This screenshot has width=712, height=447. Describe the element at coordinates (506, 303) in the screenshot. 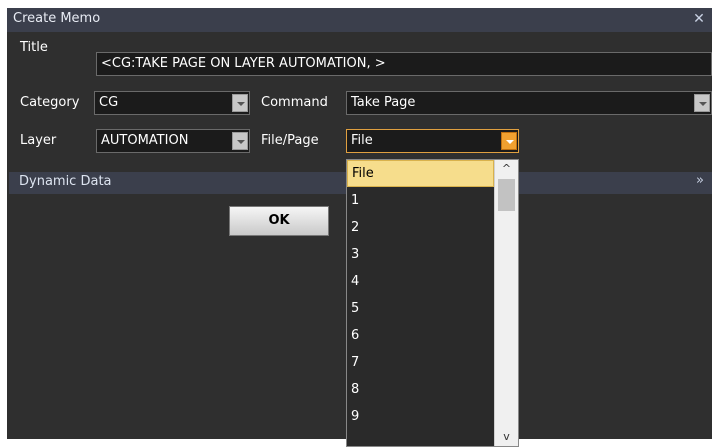

I see `dropdown-scrollbar: ^ v` at that location.